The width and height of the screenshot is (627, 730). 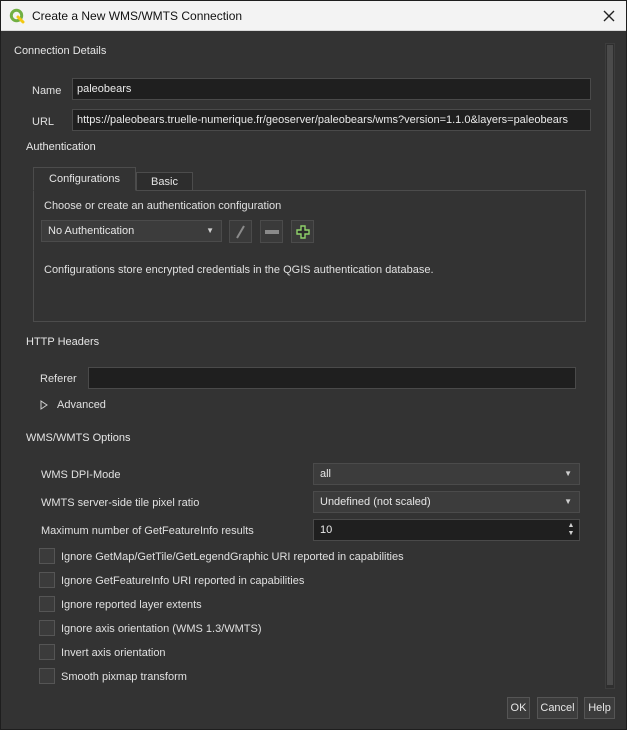 What do you see at coordinates (131, 605) in the screenshot?
I see `ignore-layer-extents-label: Ignore reported layer extents` at bounding box center [131, 605].